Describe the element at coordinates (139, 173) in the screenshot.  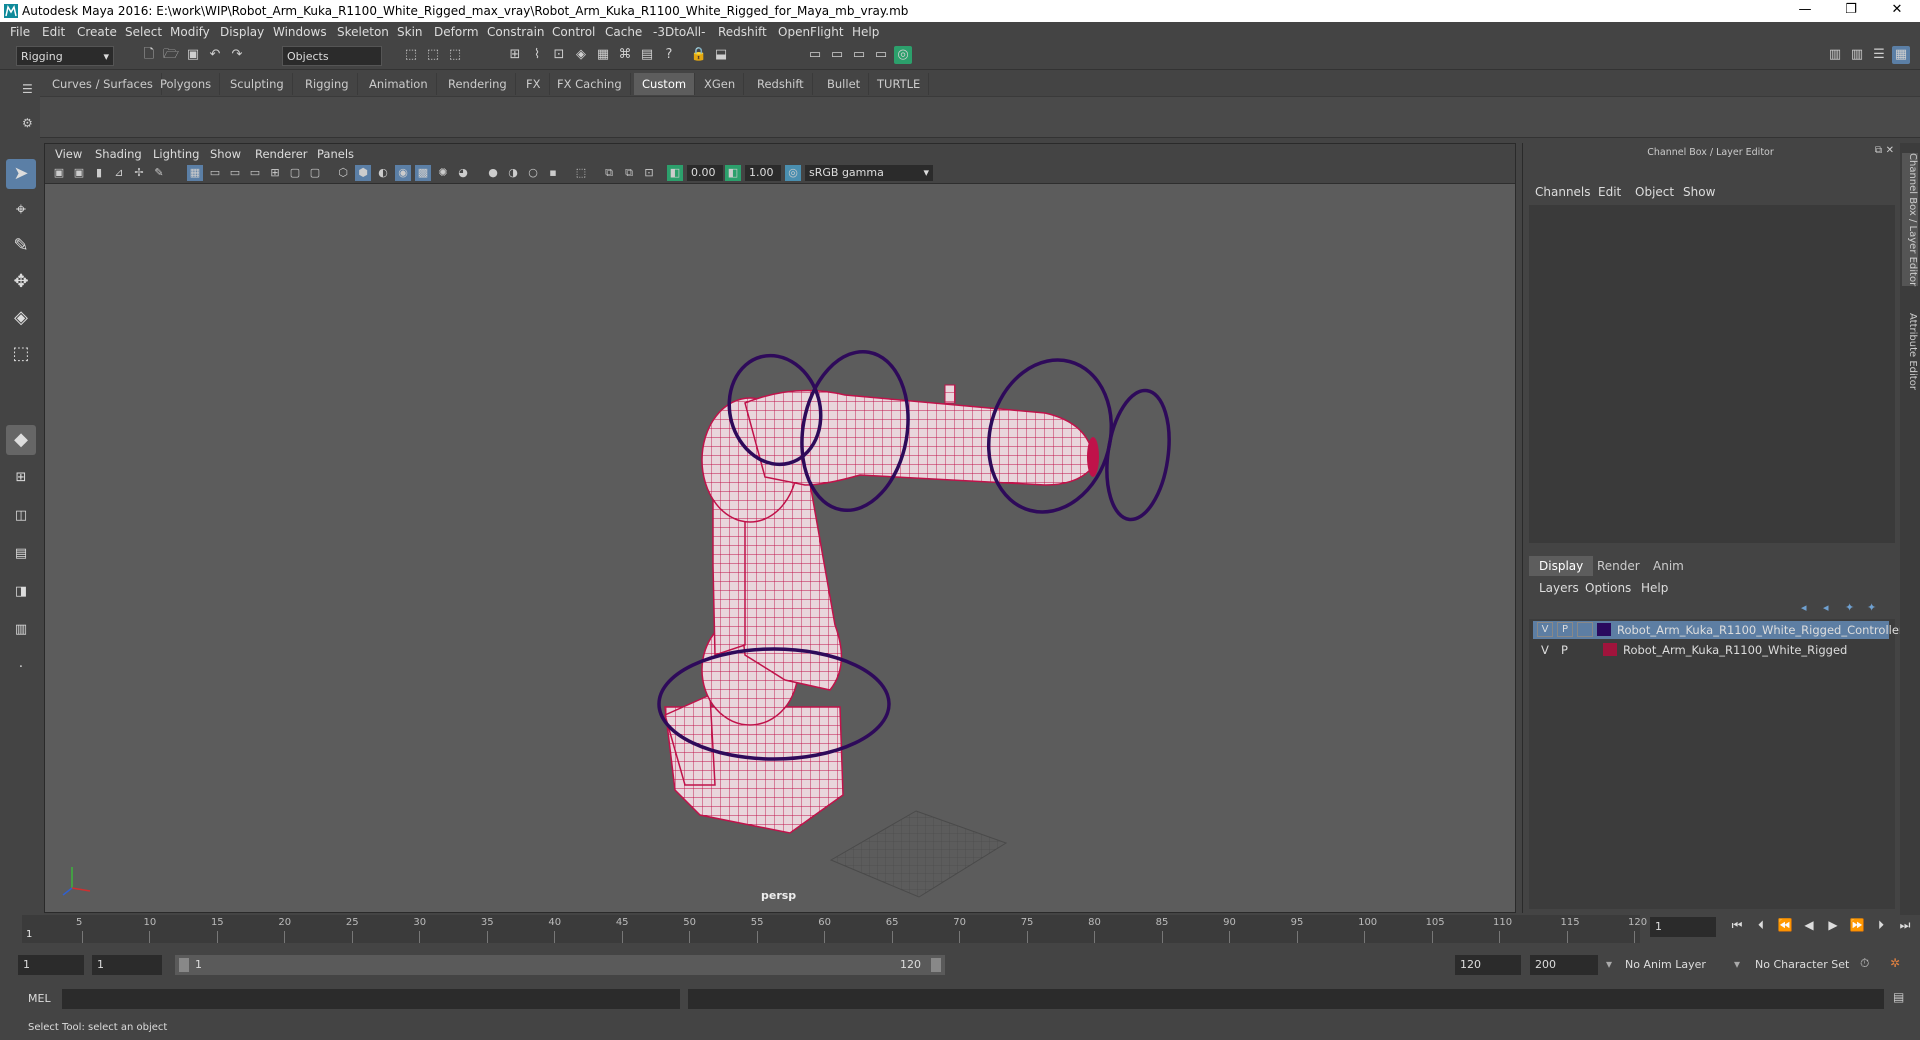
I see `2d-pan-icon: ✢` at that location.